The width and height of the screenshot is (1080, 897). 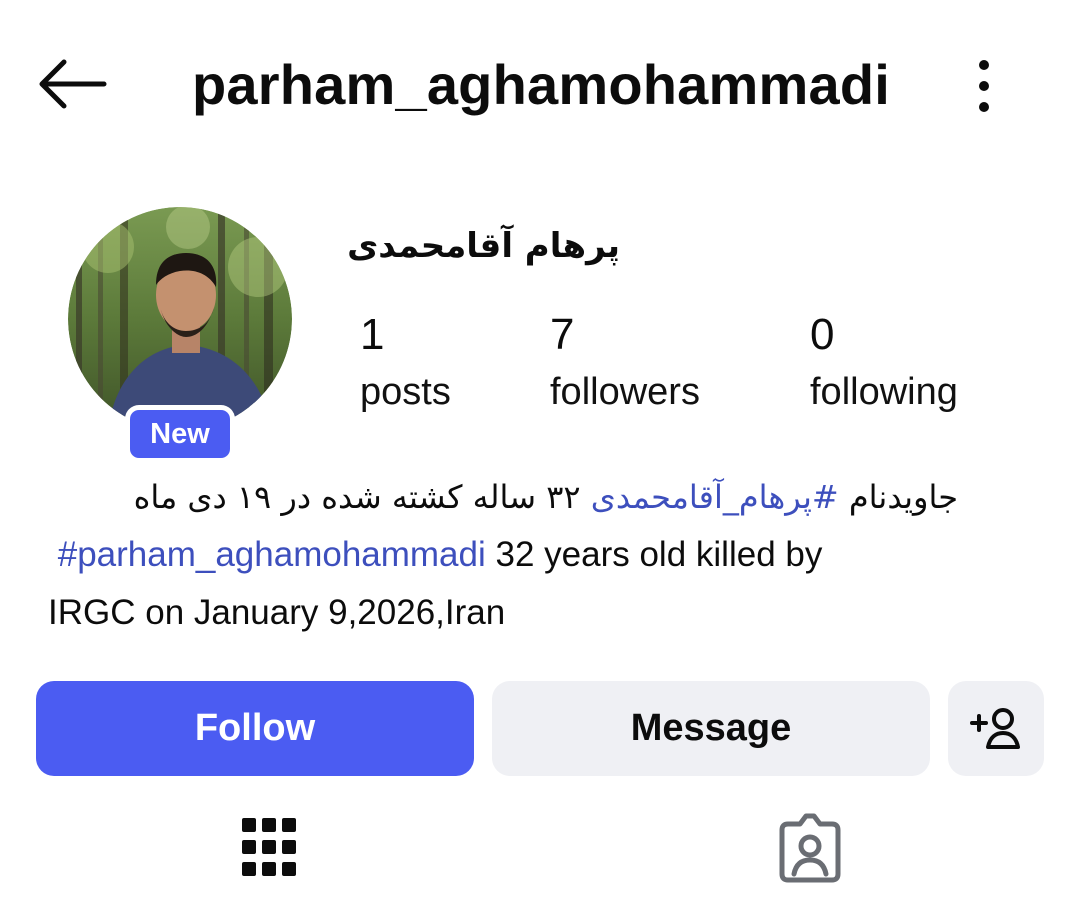 I want to click on follow-button: Follow, so click(x=255, y=728).